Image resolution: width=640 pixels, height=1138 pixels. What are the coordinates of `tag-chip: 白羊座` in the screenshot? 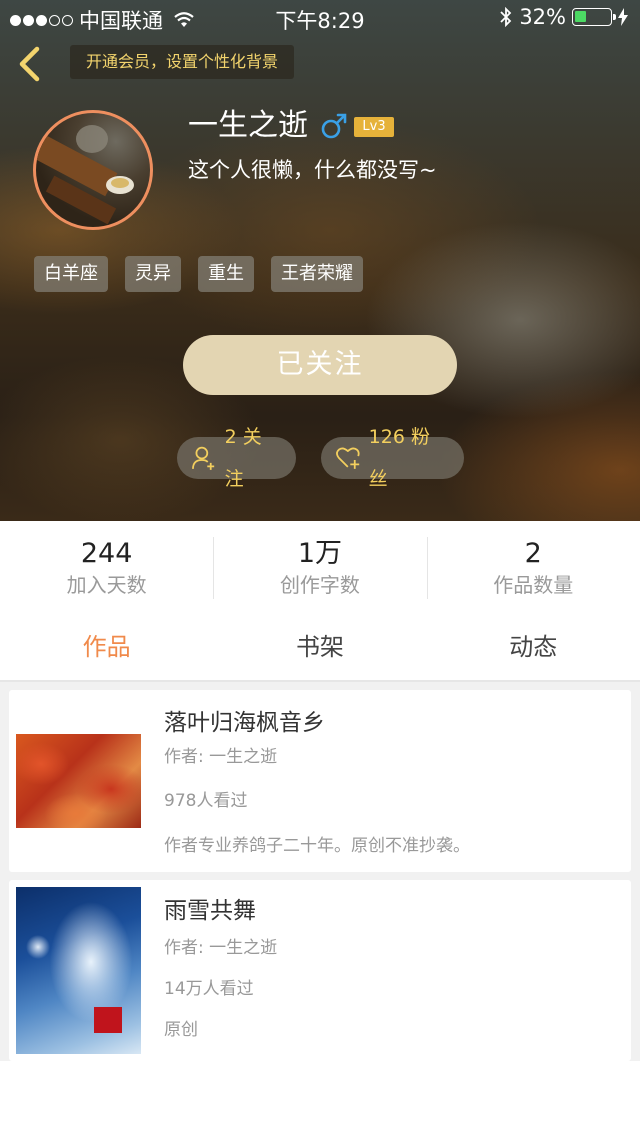 It's located at (71, 274).